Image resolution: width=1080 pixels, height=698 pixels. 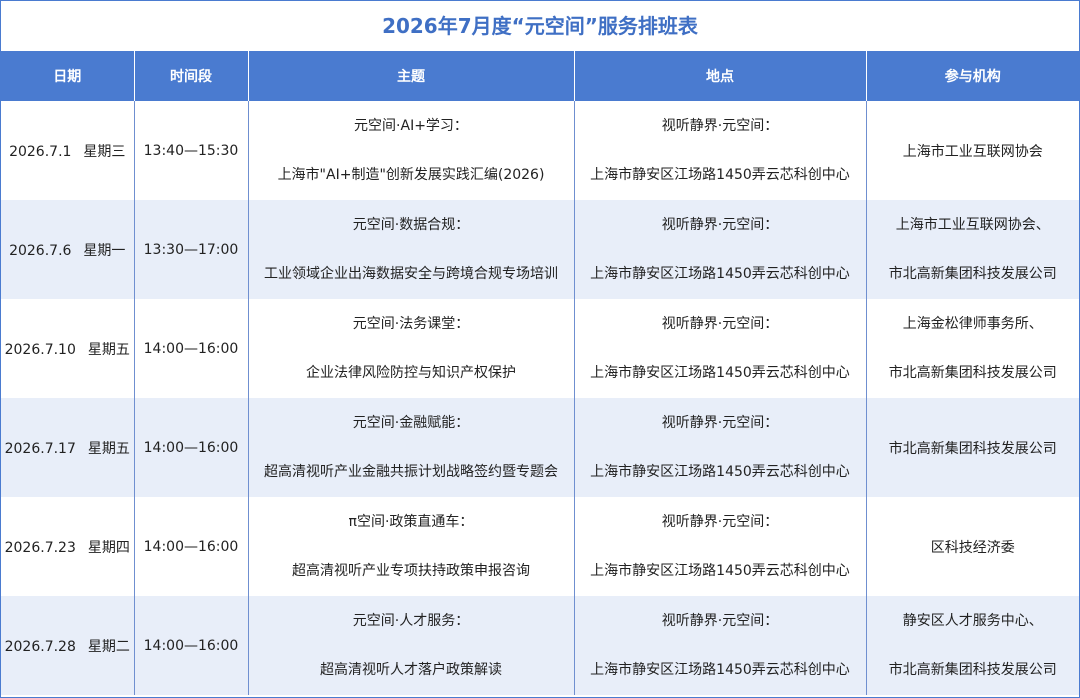 What do you see at coordinates (411, 324) in the screenshot?
I see `topic-title: 元空间·法务课堂：` at bounding box center [411, 324].